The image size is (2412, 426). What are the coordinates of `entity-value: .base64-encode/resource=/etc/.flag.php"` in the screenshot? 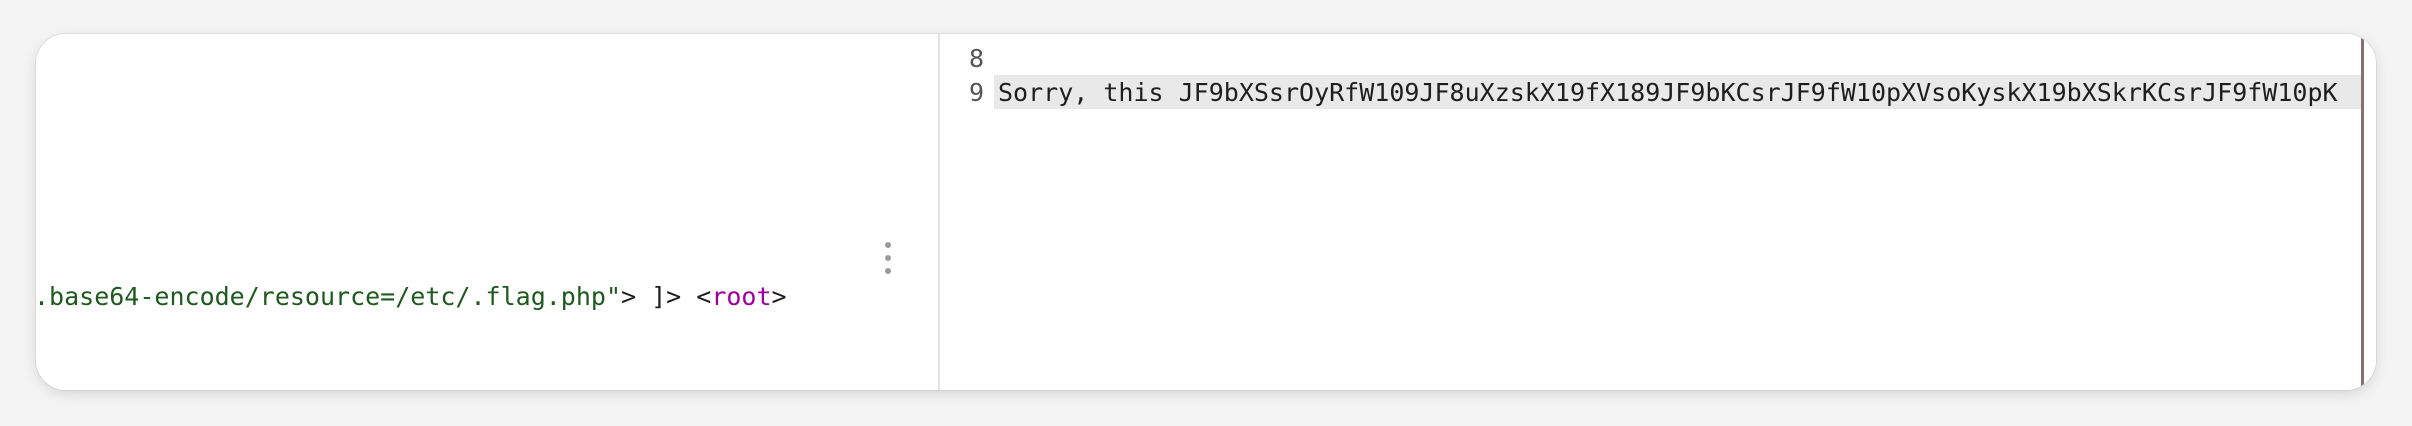 It's located at (328, 296).